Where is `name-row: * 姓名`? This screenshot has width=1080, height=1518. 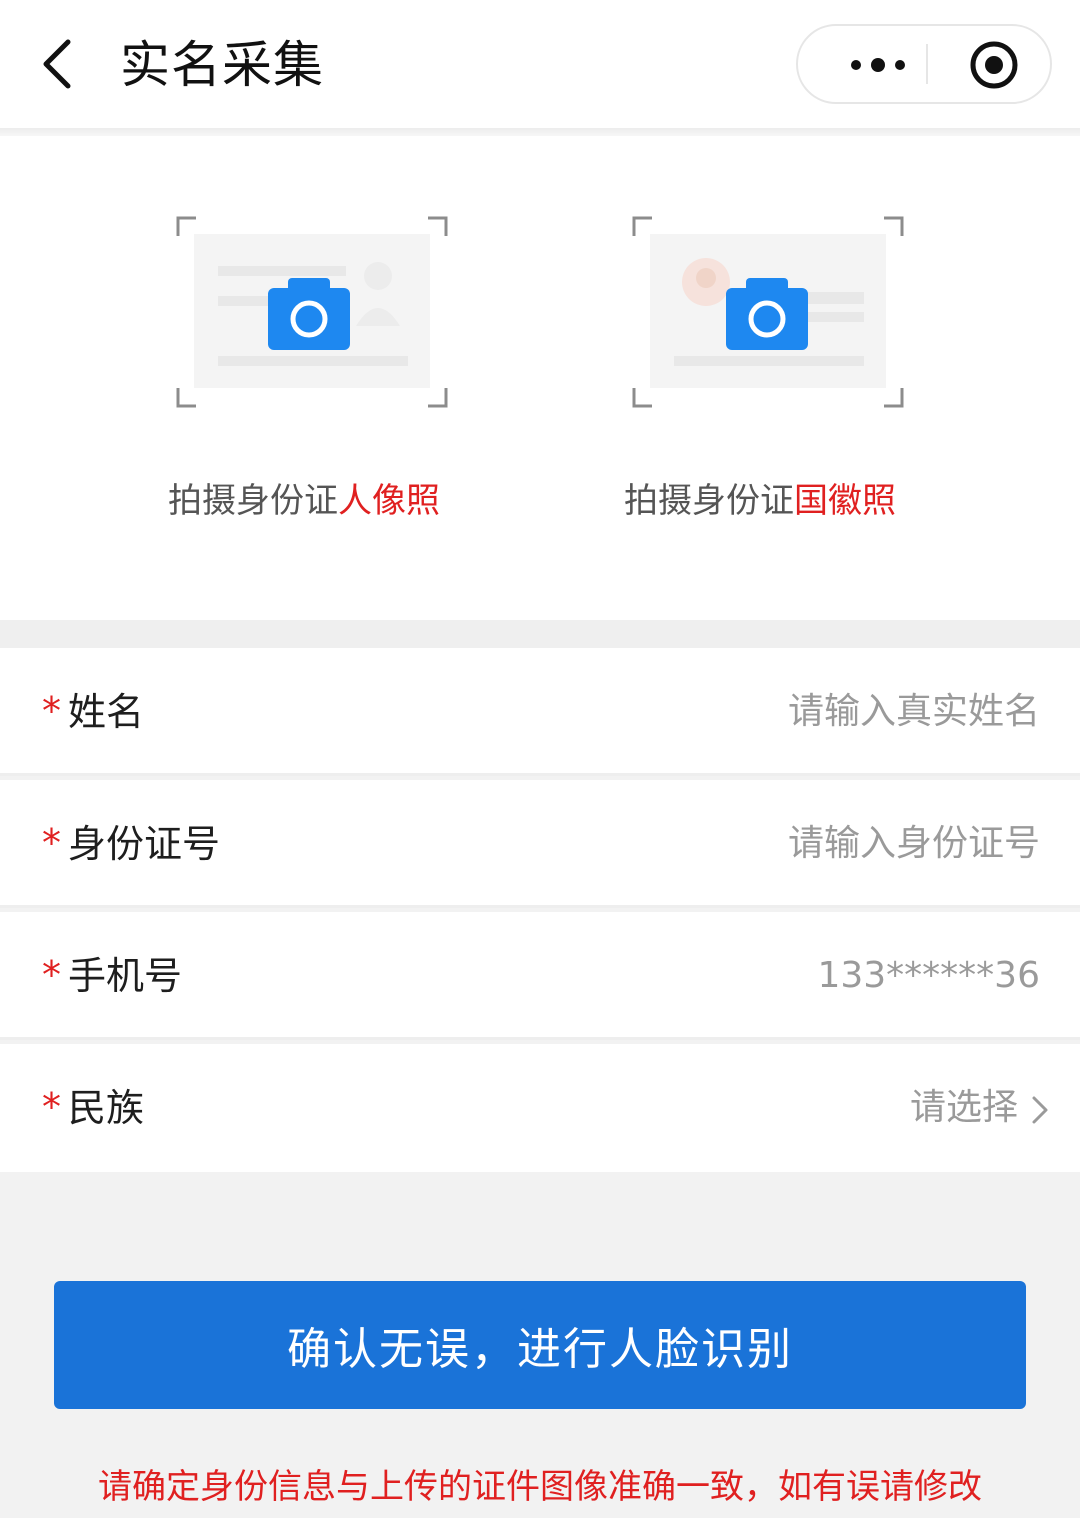 name-row: * 姓名 is located at coordinates (540, 712).